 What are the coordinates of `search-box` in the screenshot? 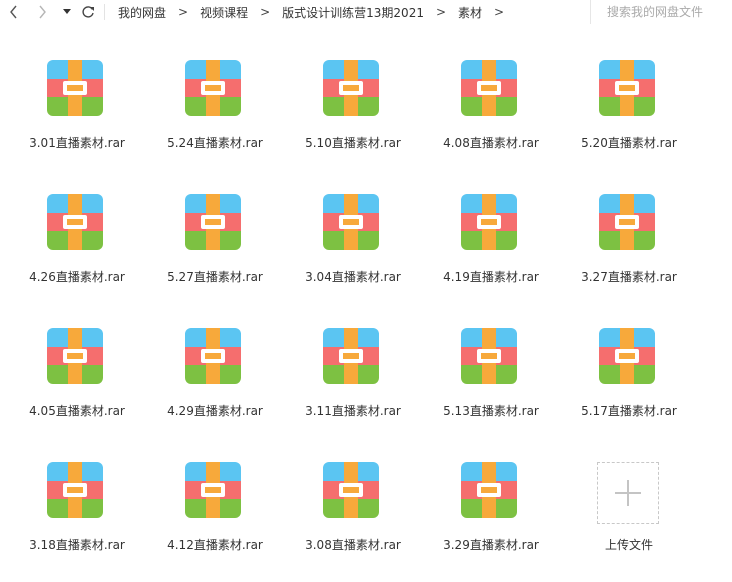 It's located at (661, 12).